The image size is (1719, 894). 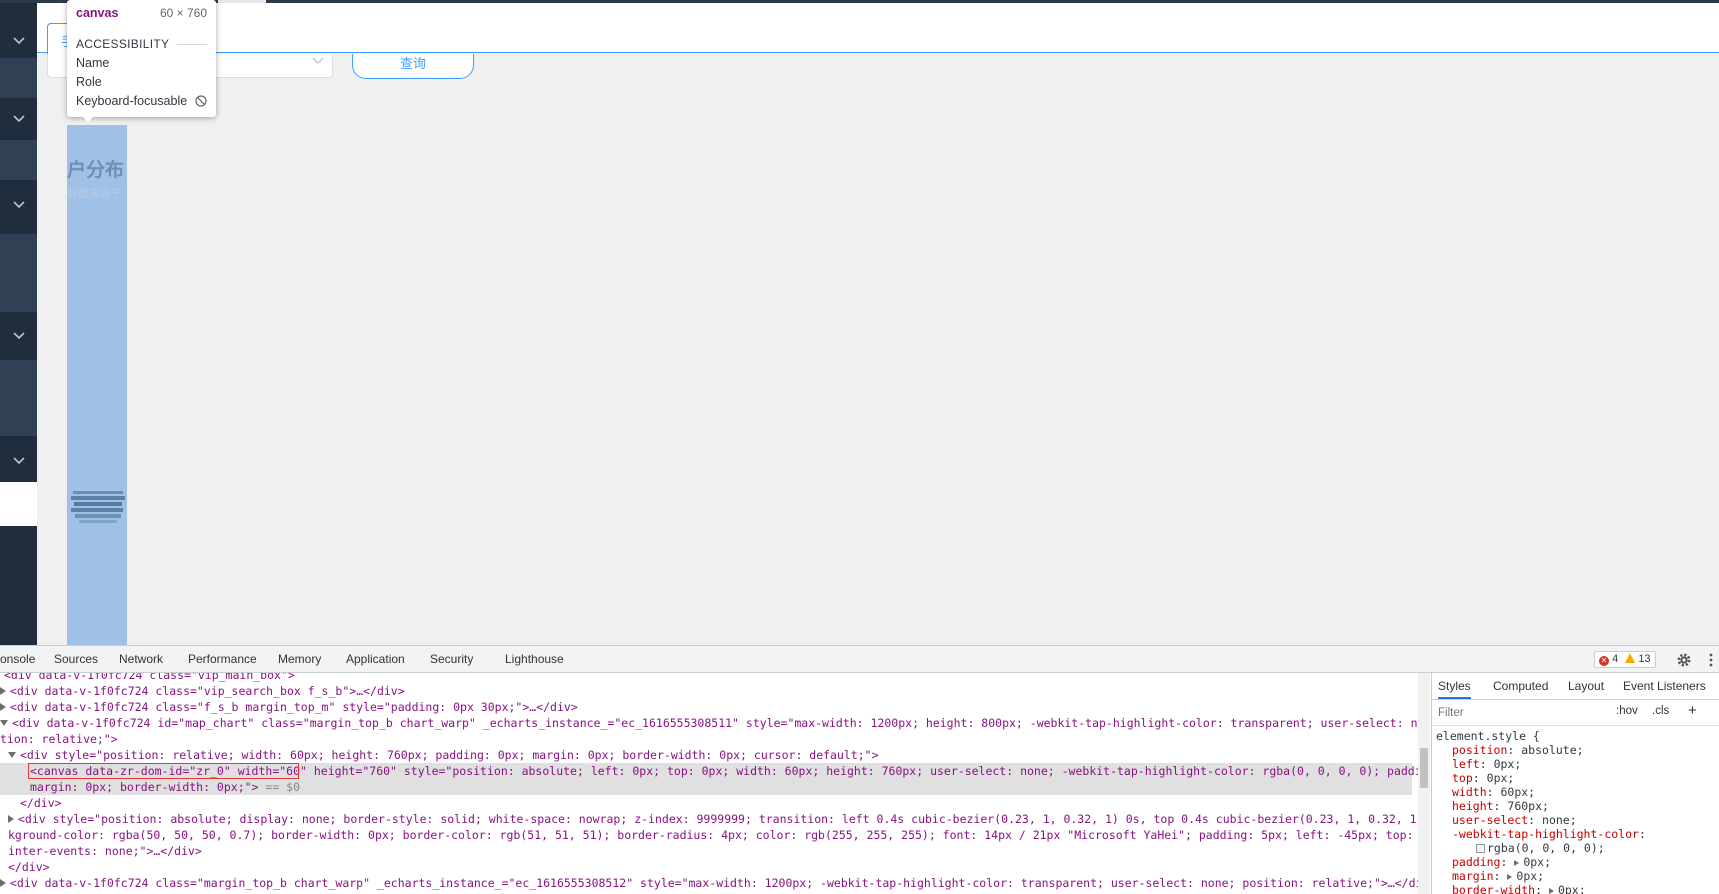 I want to click on dom-node-line: inter-events: none;">…</div>, so click(x=105, y=851).